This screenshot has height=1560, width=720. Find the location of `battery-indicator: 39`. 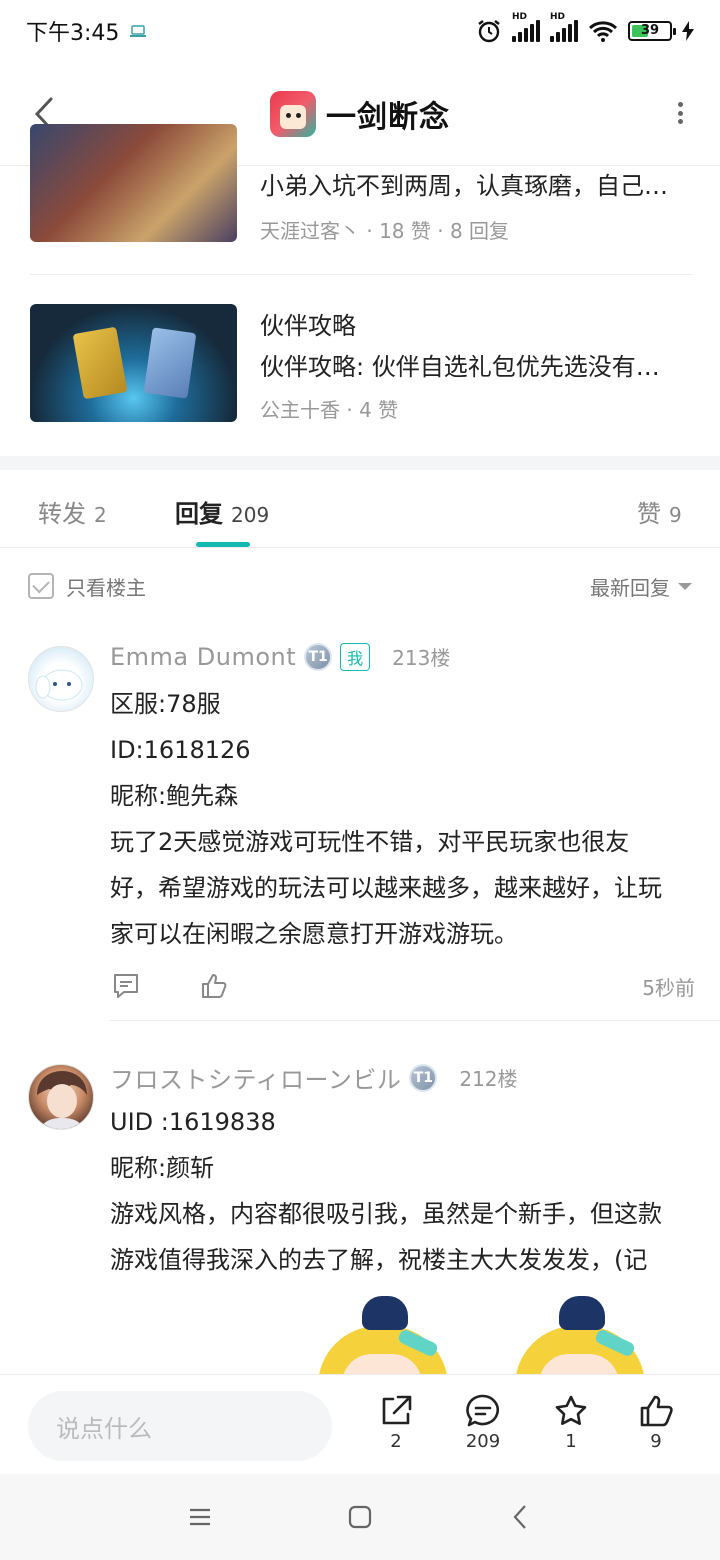

battery-indicator: 39 is located at coordinates (652, 31).